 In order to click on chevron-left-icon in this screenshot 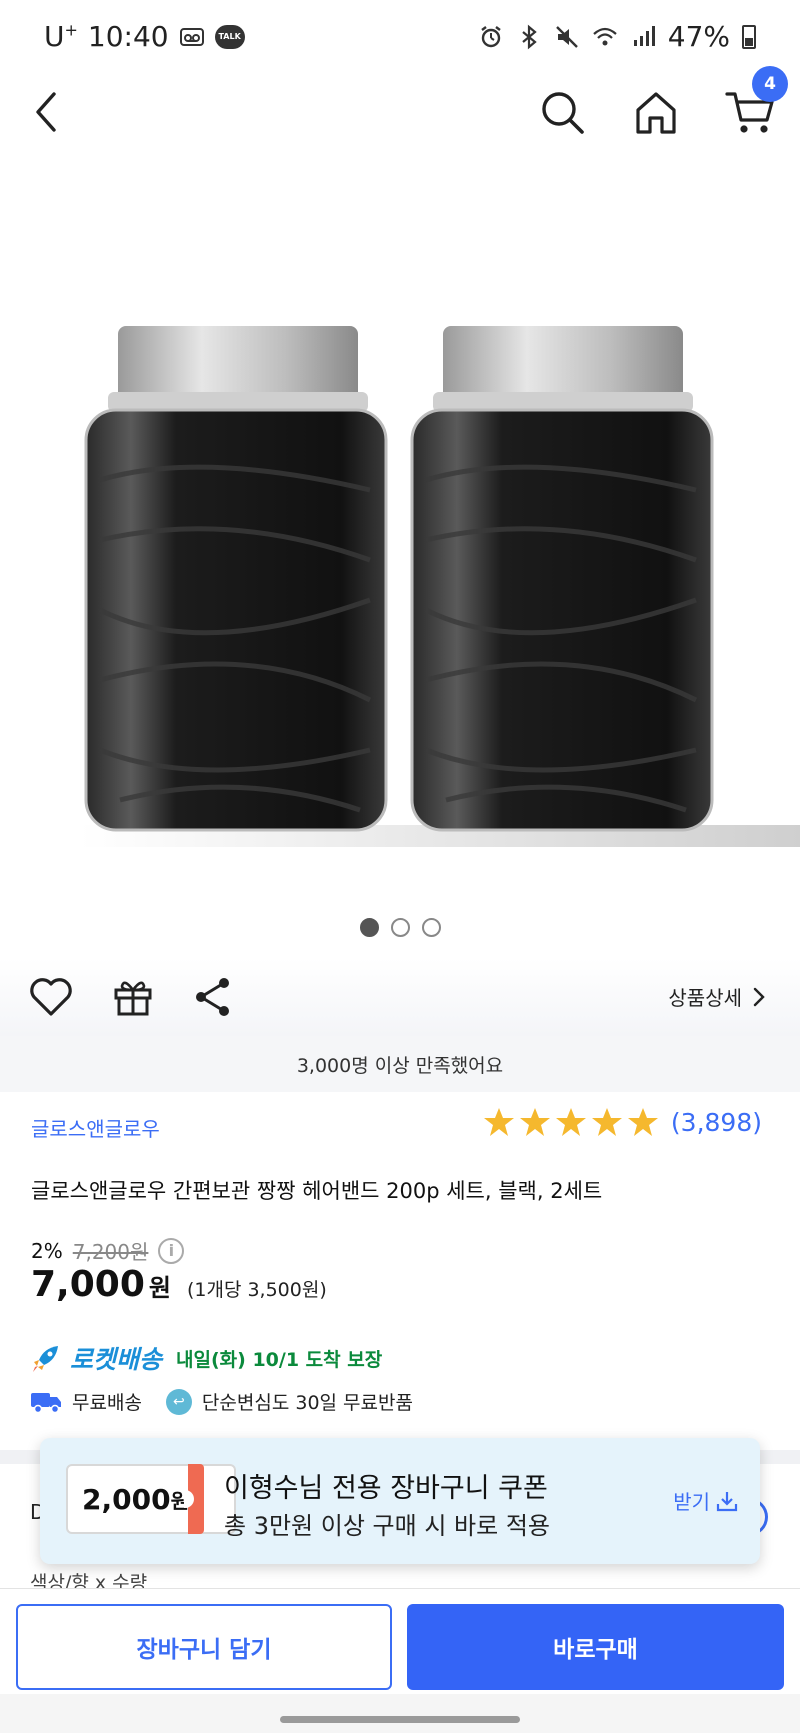, I will do `click(46, 112)`.